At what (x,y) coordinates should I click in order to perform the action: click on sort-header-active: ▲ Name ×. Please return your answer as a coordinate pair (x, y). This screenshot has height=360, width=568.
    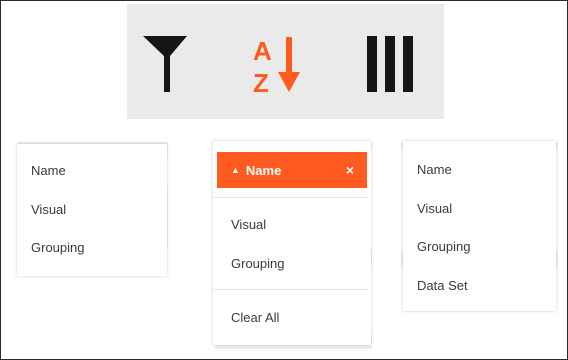
    Looking at the image, I should click on (292, 170).